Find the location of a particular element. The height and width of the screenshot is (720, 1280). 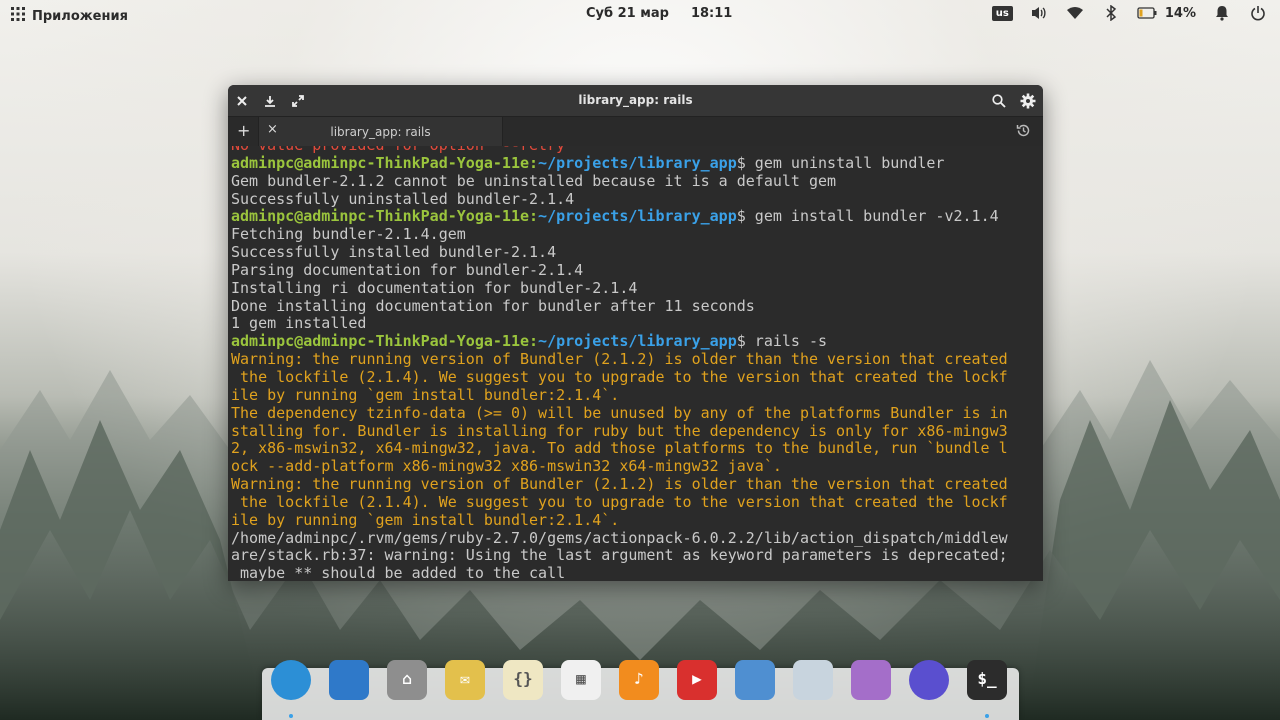

calendar-icon: ▦ is located at coordinates (581, 680).